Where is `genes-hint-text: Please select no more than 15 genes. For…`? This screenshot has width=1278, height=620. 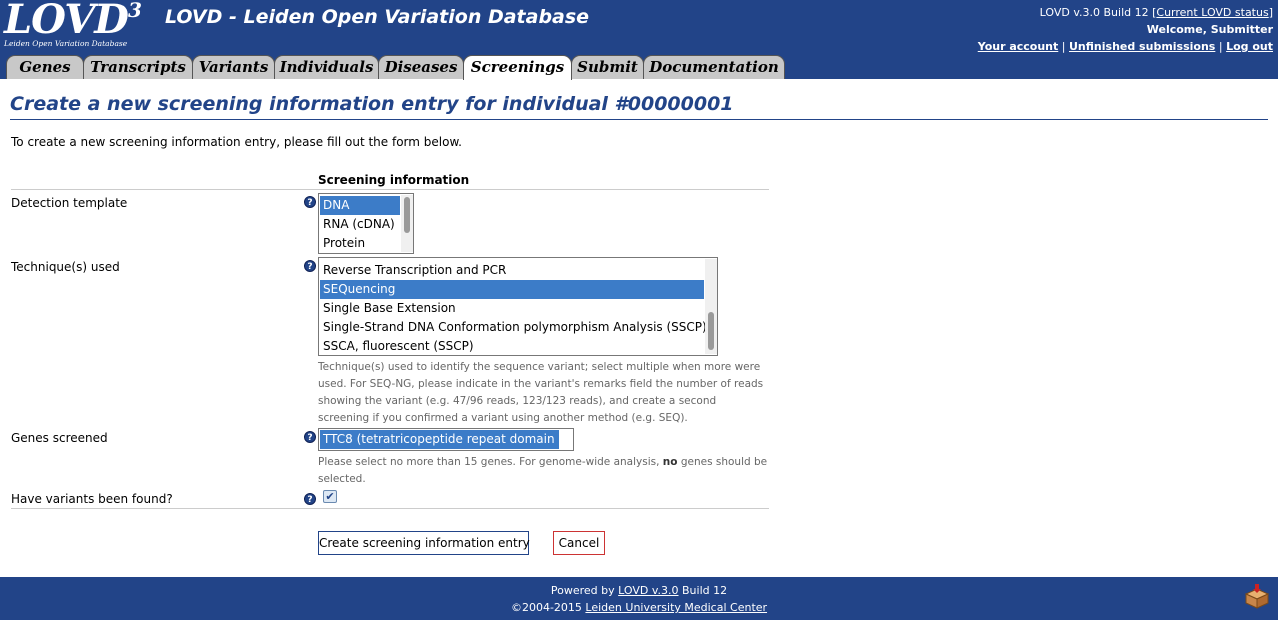
genes-hint-text: Please select no more than 15 genes. For… is located at coordinates (489, 462).